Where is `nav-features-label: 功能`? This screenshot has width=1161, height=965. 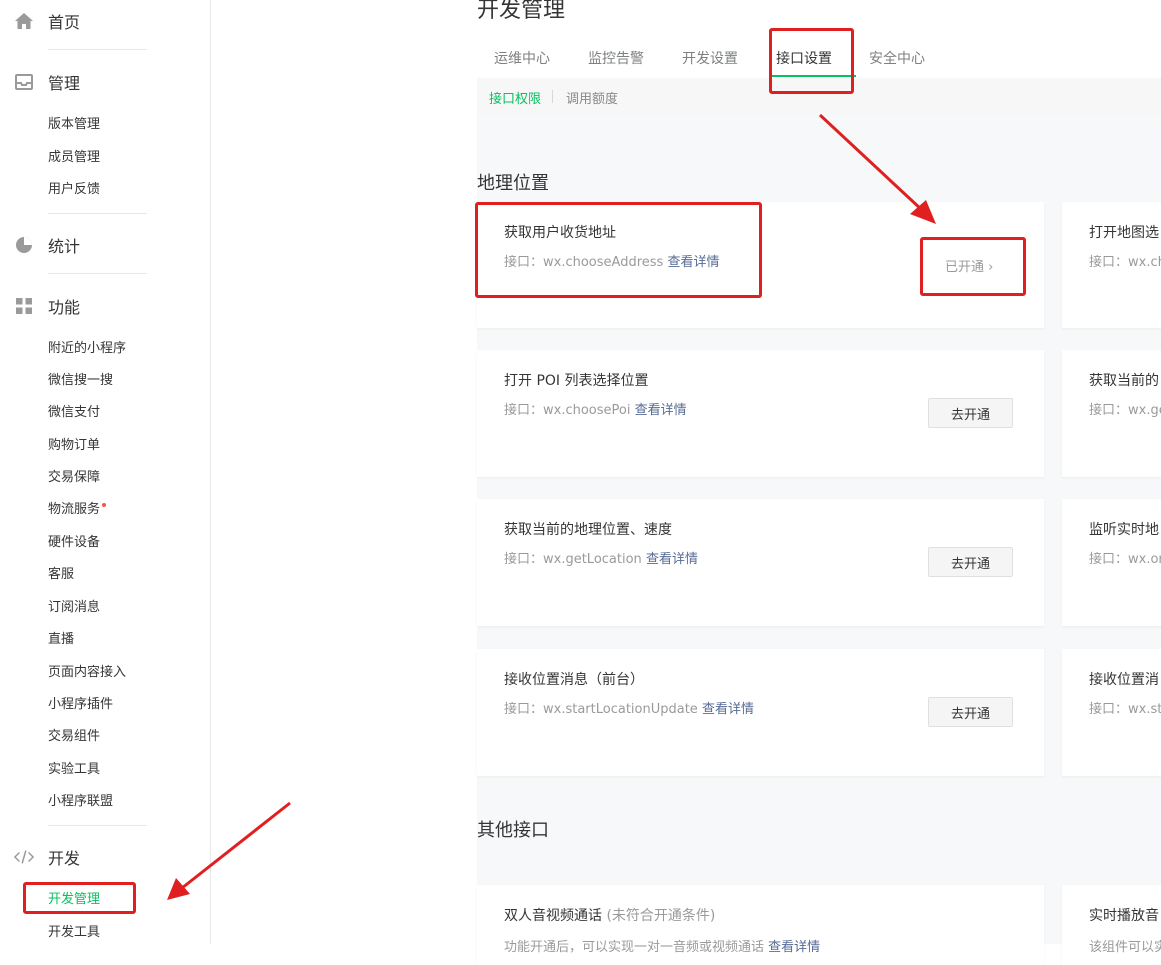
nav-features-label: 功能 is located at coordinates (64, 307).